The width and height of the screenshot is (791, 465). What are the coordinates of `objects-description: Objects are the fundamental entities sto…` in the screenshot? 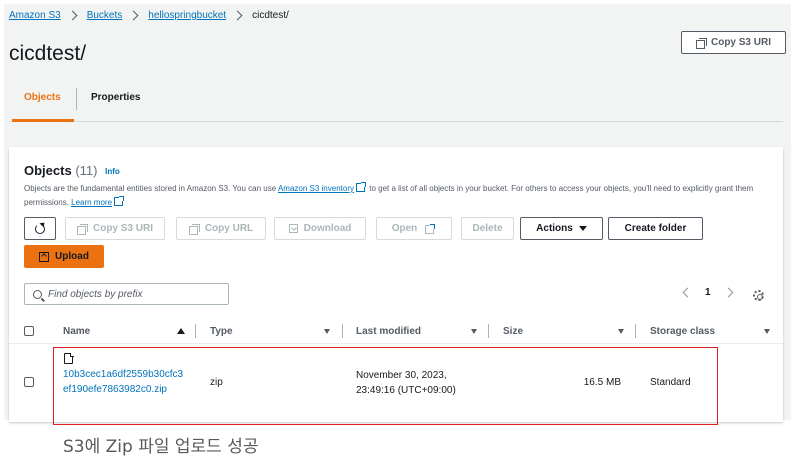 It's located at (399, 196).